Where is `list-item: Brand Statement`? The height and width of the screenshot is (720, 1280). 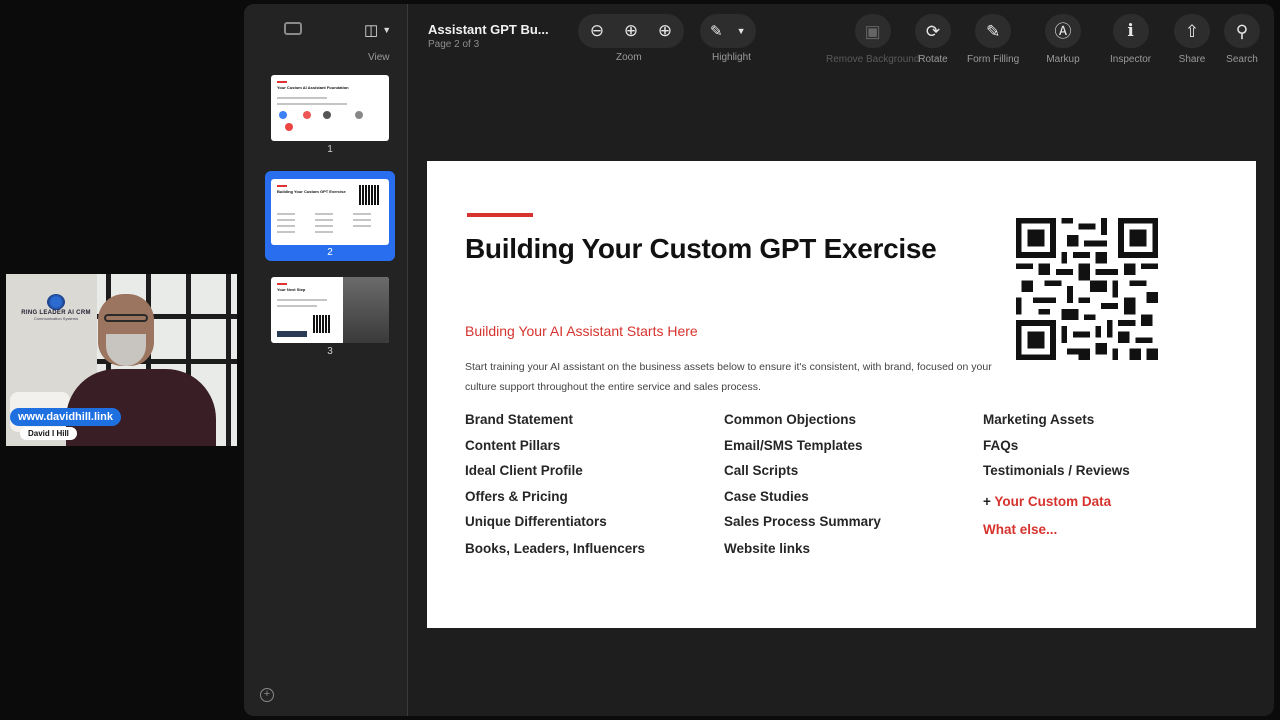
list-item: Brand Statement is located at coordinates (519, 419).